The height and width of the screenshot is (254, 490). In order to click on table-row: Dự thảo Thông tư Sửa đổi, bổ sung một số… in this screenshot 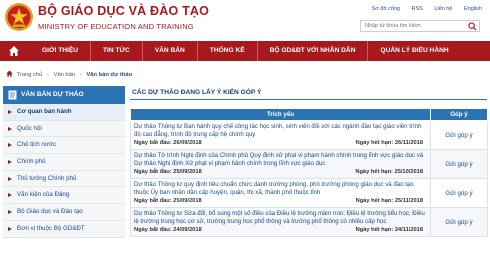, I will do `click(309, 222)`.